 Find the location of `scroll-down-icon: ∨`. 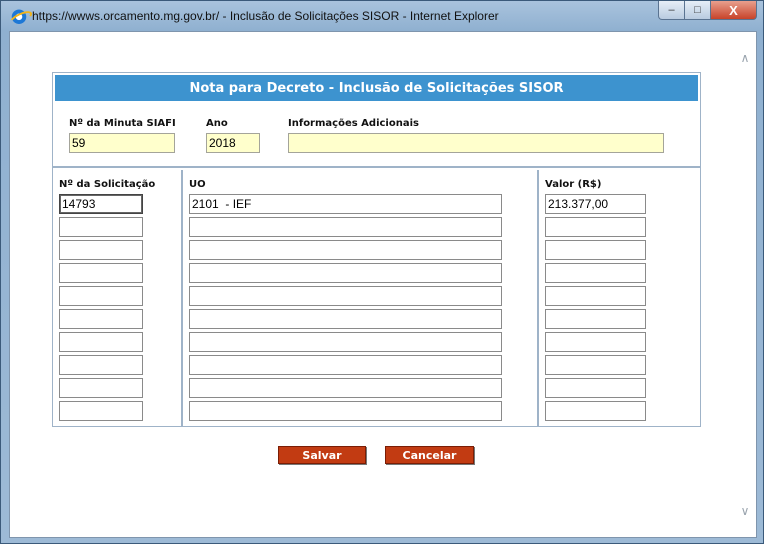

scroll-down-icon: ∨ is located at coordinates (745, 511).